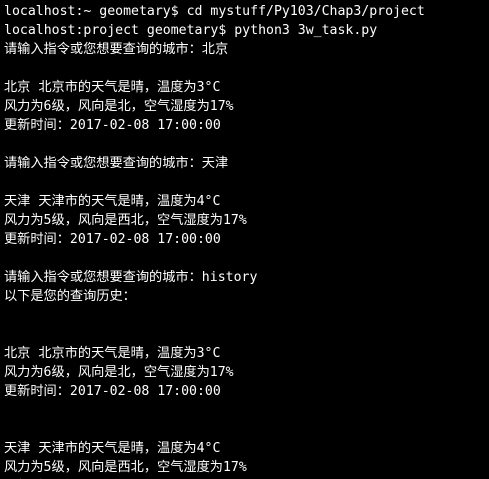  Describe the element at coordinates (116, 49) in the screenshot. I see `terminal-line: 请输入指令或您想要查询的城市：北京` at that location.